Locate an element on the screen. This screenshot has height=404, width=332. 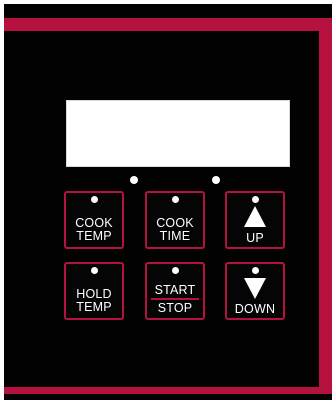
up-button: UP is located at coordinates (255, 220).